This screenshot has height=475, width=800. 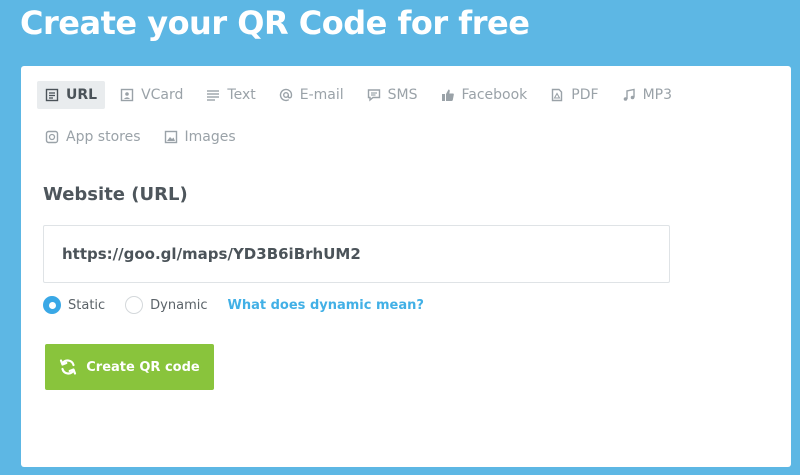 I want to click on tab-url: URL, so click(x=71, y=95).